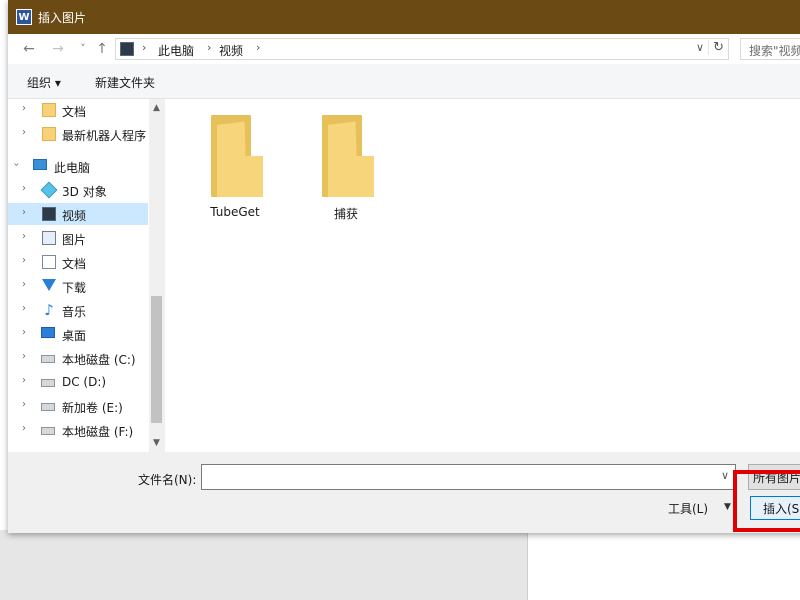 The image size is (800, 600). What do you see at coordinates (104, 136) in the screenshot?
I see `sidebar-item-label: 最新机器人程序` at bounding box center [104, 136].